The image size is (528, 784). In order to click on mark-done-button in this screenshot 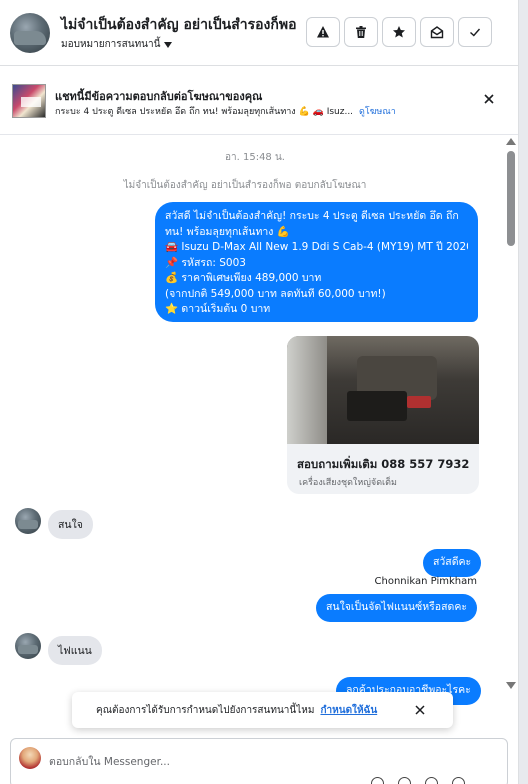, I will do `click(475, 32)`.